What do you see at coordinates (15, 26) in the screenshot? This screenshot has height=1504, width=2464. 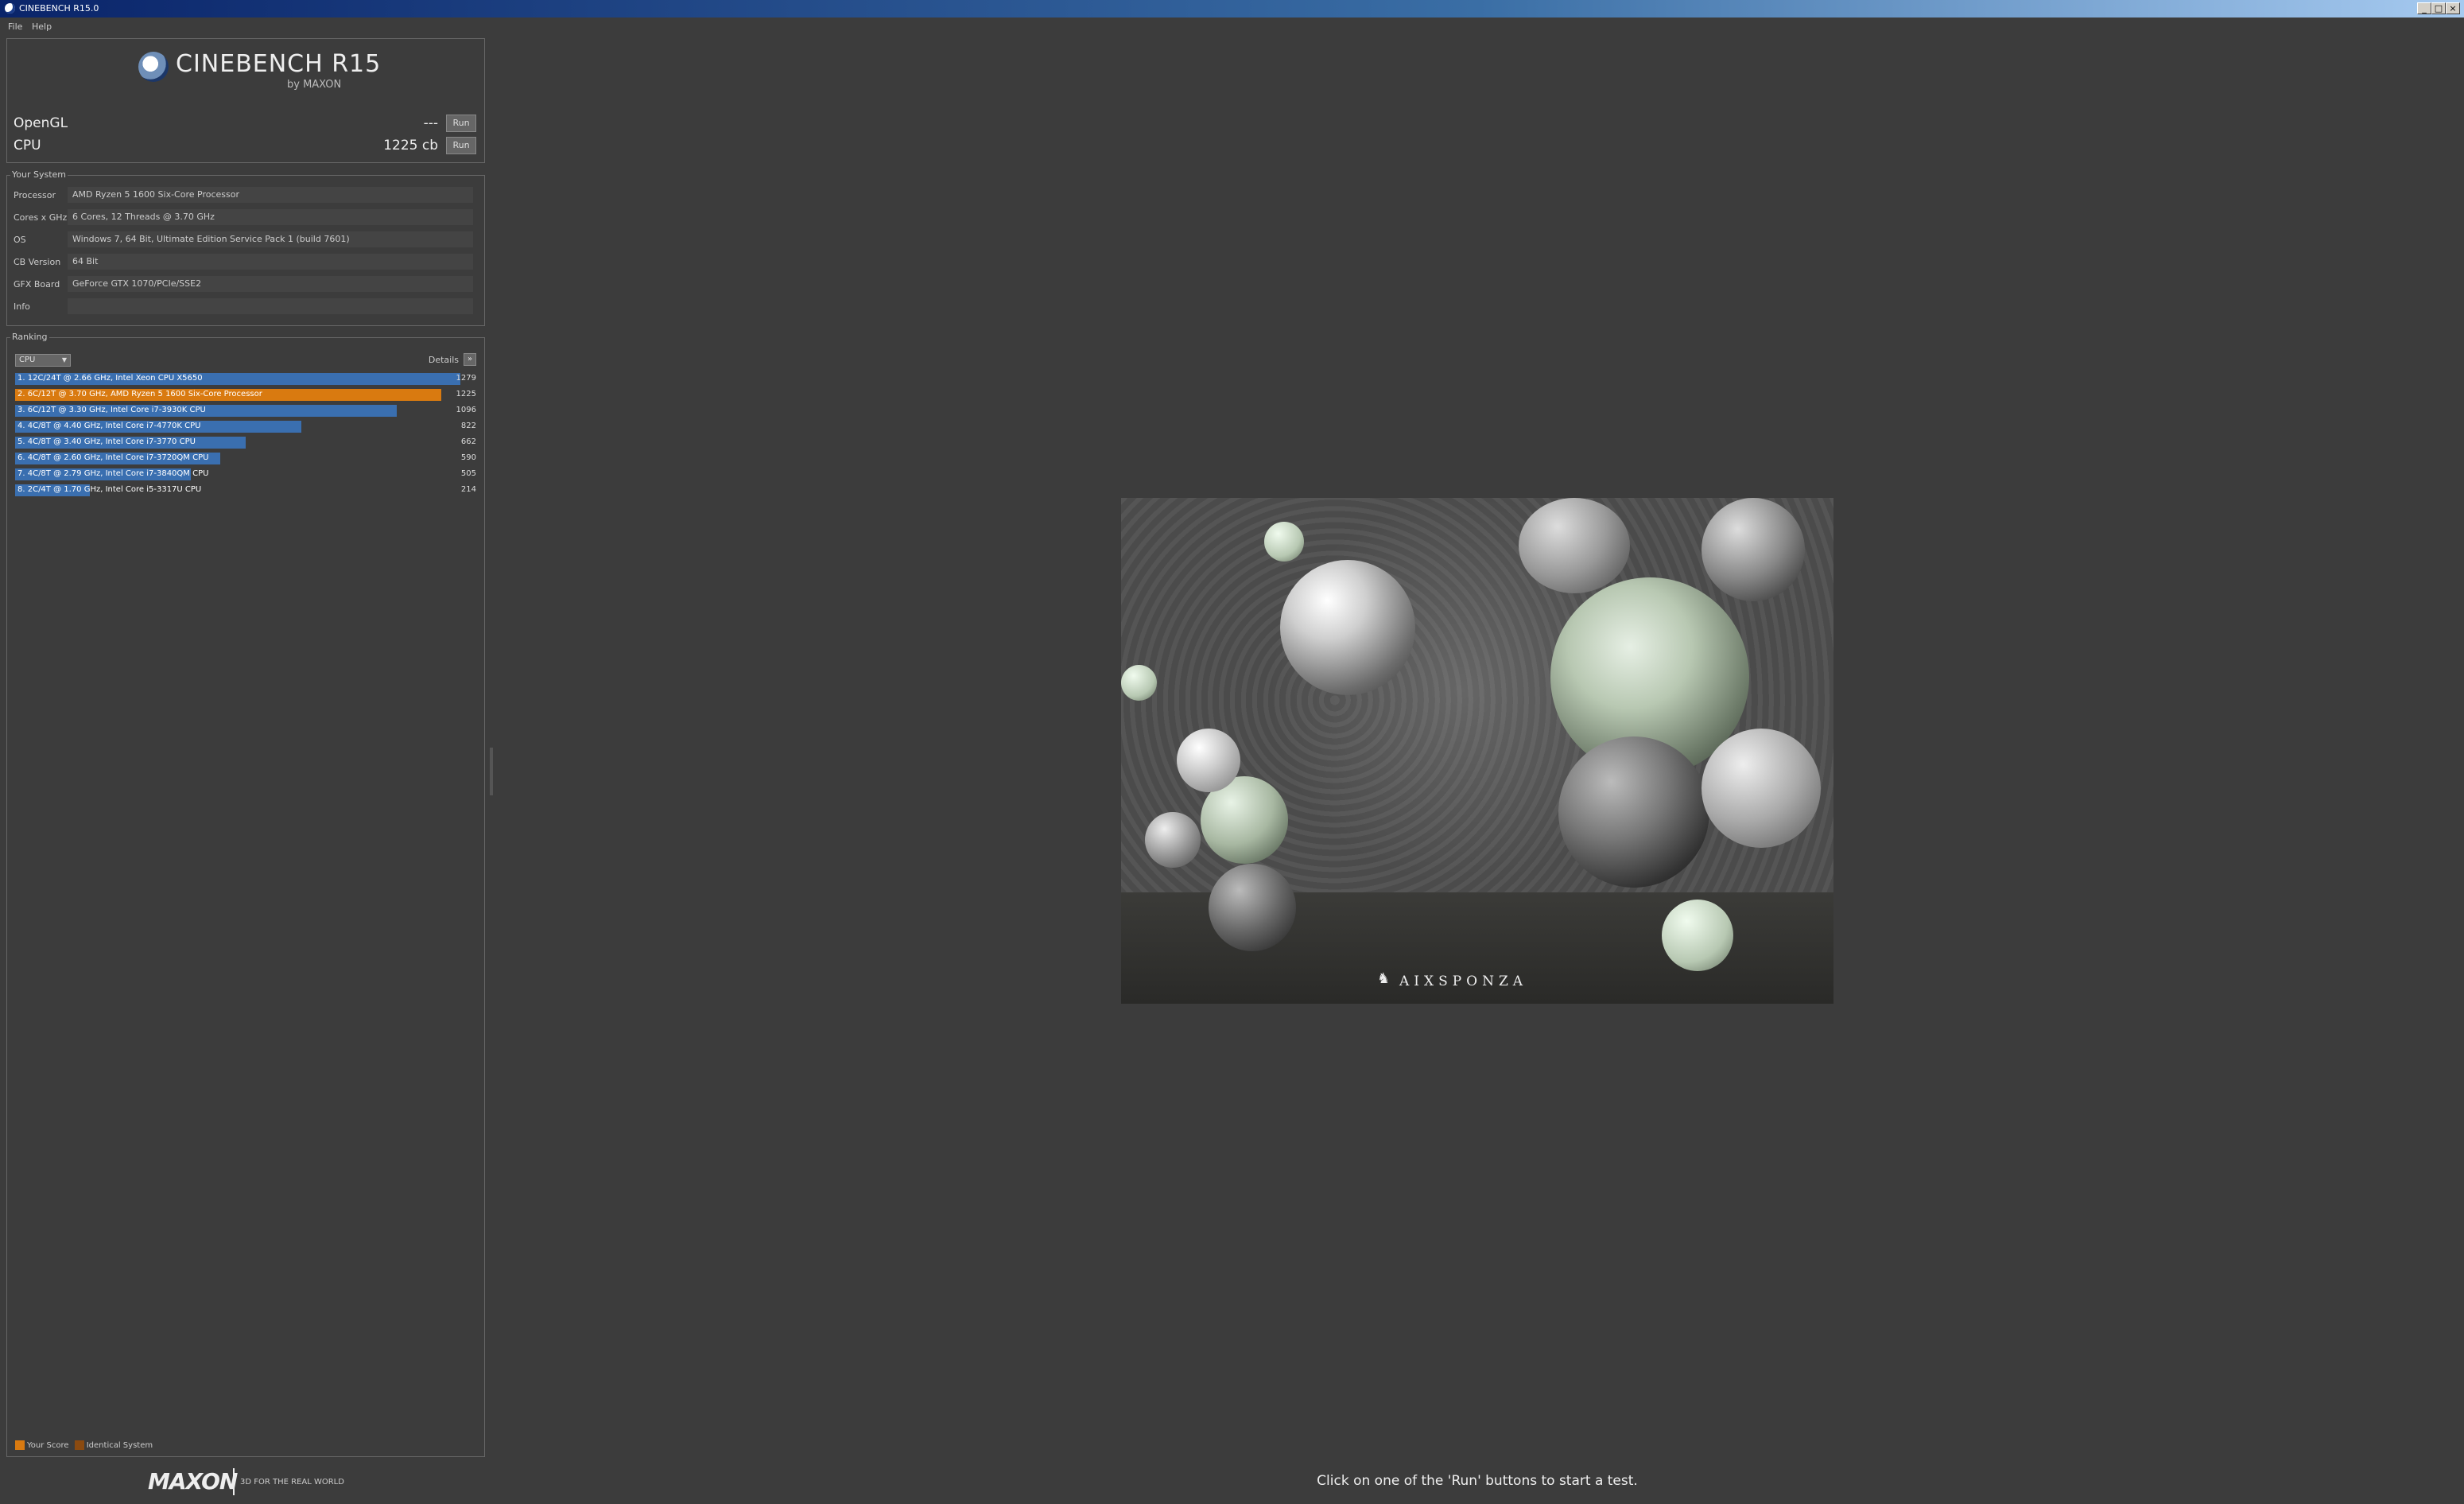 I see `menu-file: File` at bounding box center [15, 26].